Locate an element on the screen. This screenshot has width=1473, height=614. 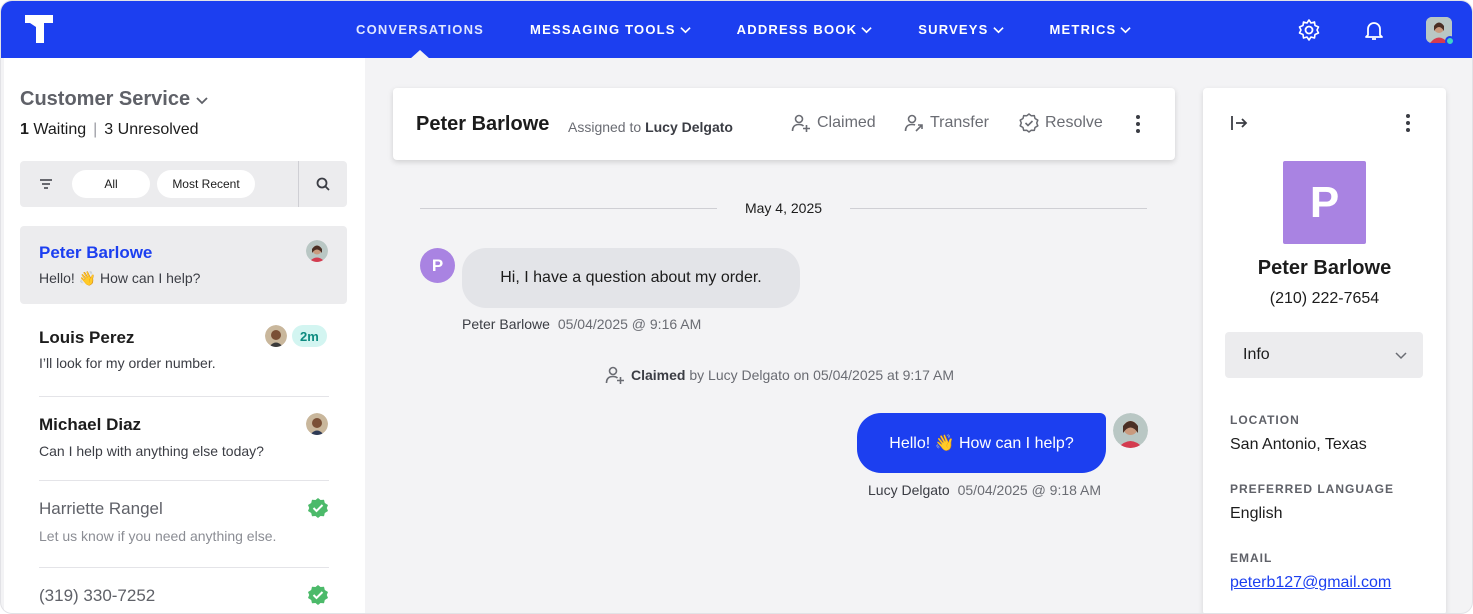
agent-avatar is located at coordinates (1130, 430).